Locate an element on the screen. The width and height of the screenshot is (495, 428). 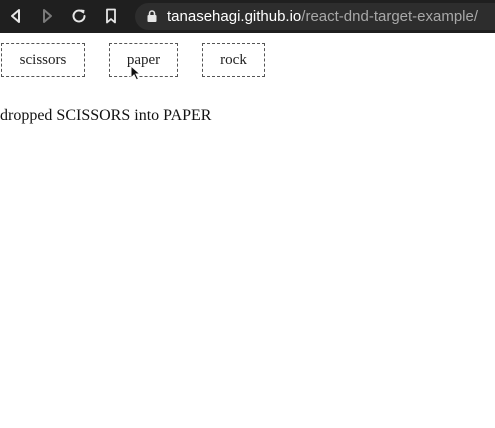
bookmark-icon is located at coordinates (111, 16).